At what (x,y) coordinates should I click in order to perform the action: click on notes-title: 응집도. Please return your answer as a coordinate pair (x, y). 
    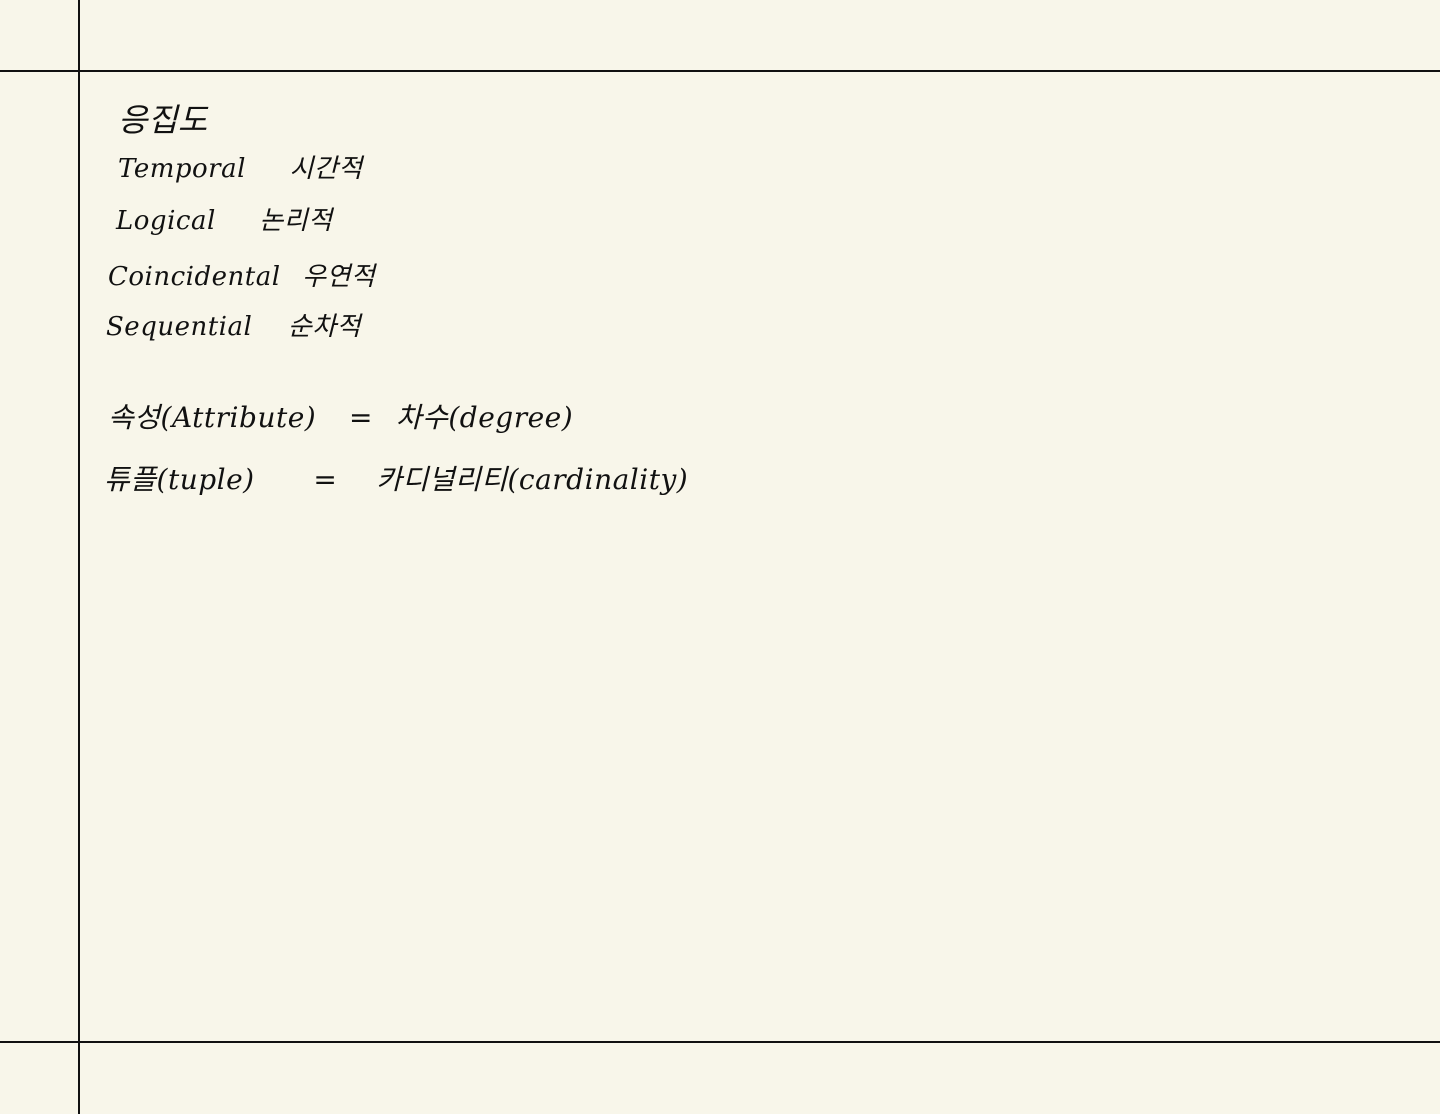
    Looking at the image, I should click on (163, 120).